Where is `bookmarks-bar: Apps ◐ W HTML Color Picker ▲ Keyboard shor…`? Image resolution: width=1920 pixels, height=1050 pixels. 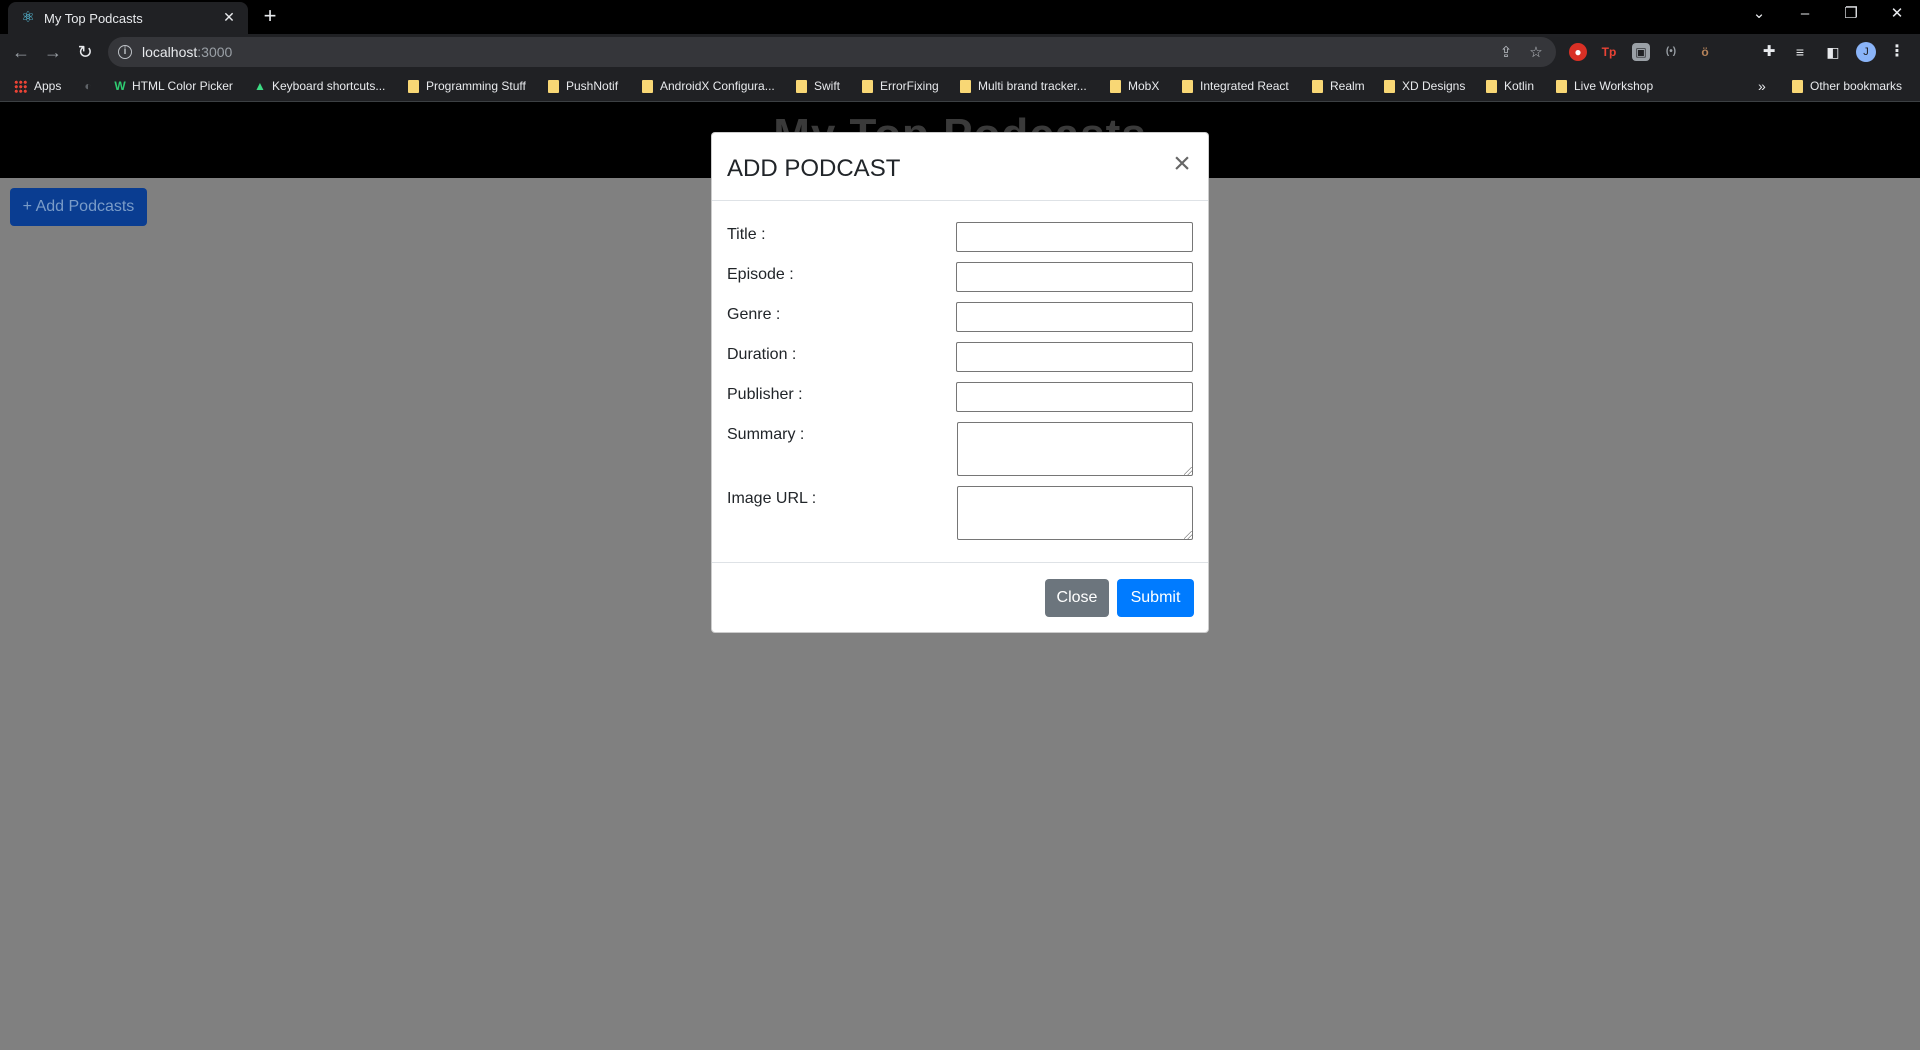 bookmarks-bar: Apps ◐ W HTML Color Picker ▲ Keyboard shor… is located at coordinates (960, 86).